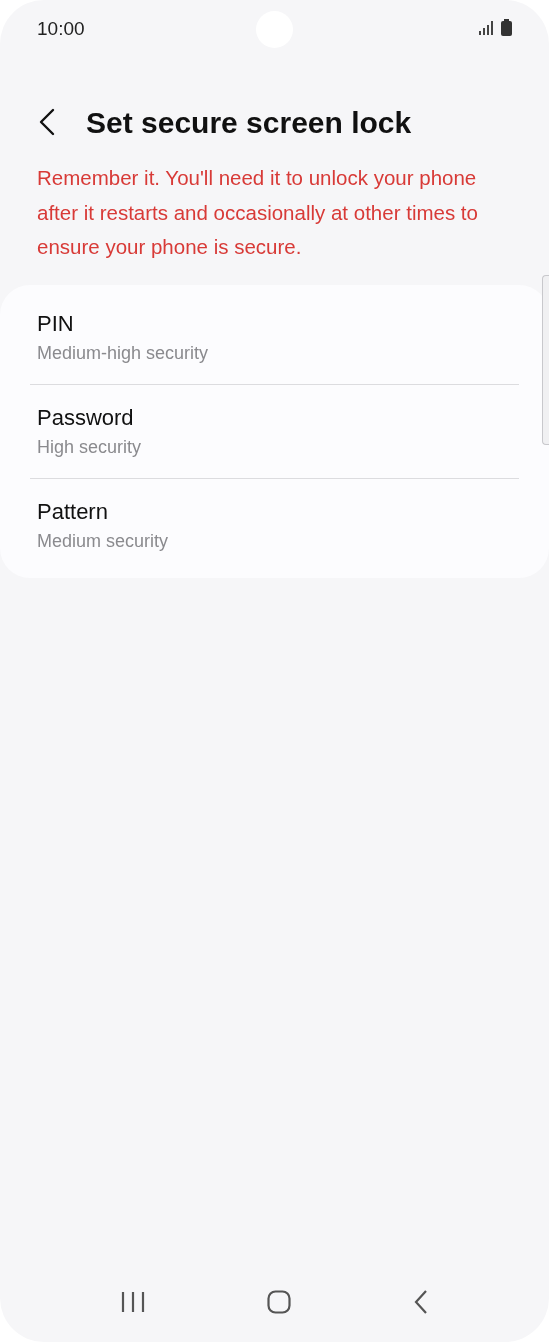  What do you see at coordinates (61, 28) in the screenshot?
I see `status-time: 10:00` at bounding box center [61, 28].